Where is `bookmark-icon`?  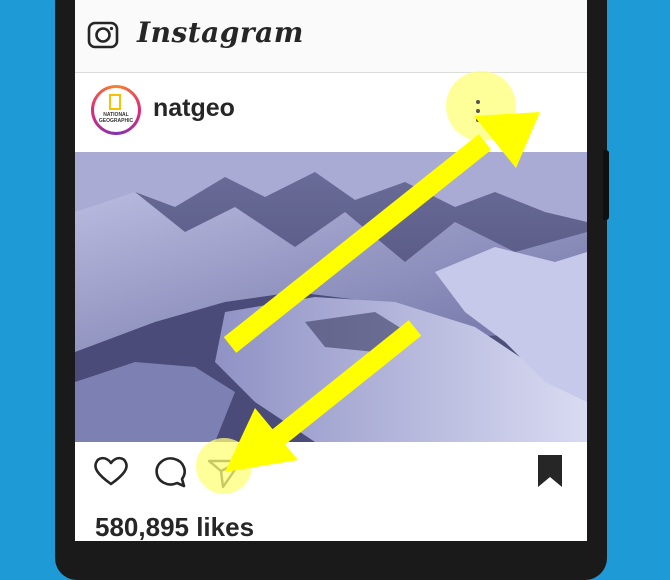
bookmark-icon is located at coordinates (550, 471).